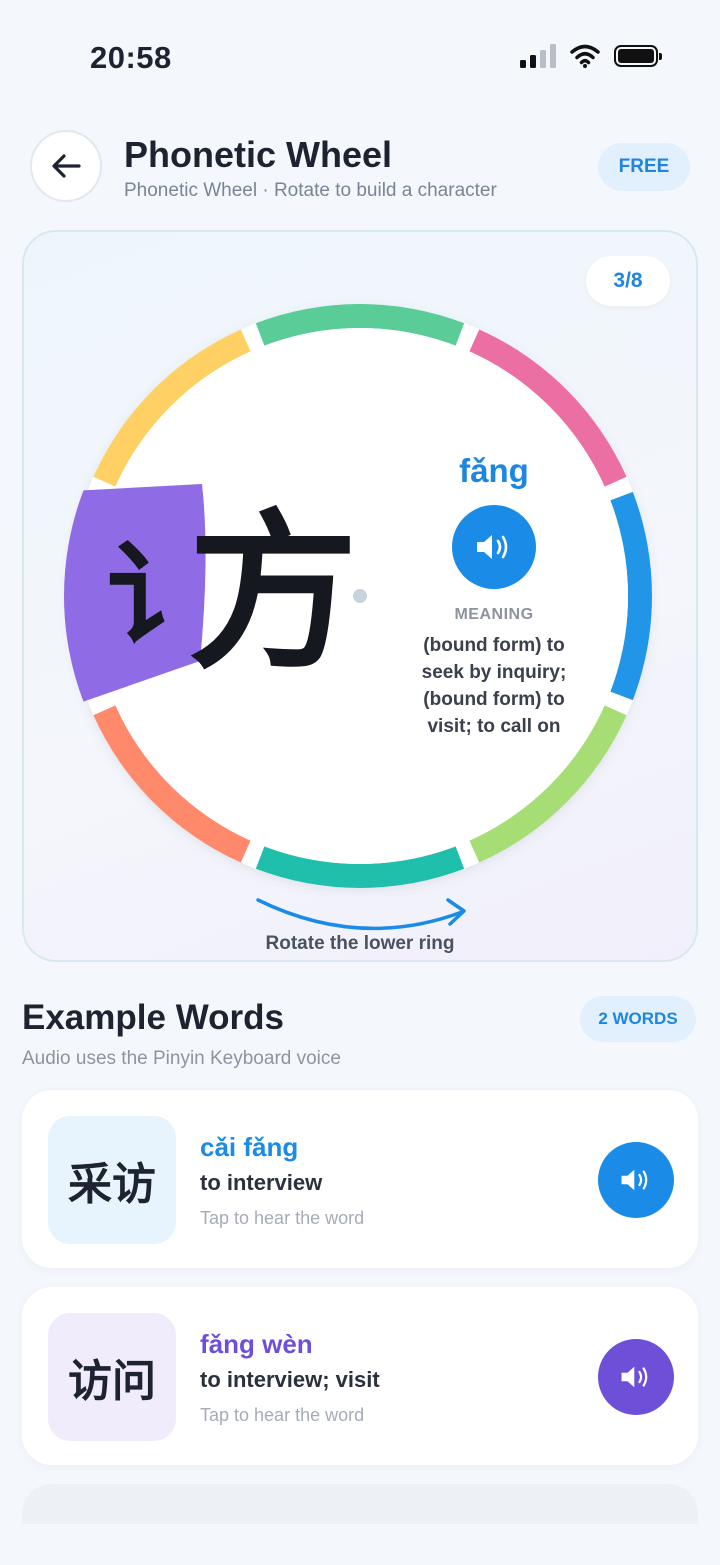 The width and height of the screenshot is (720, 1565). What do you see at coordinates (360, 1504) in the screenshot?
I see `next-card-peek` at bounding box center [360, 1504].